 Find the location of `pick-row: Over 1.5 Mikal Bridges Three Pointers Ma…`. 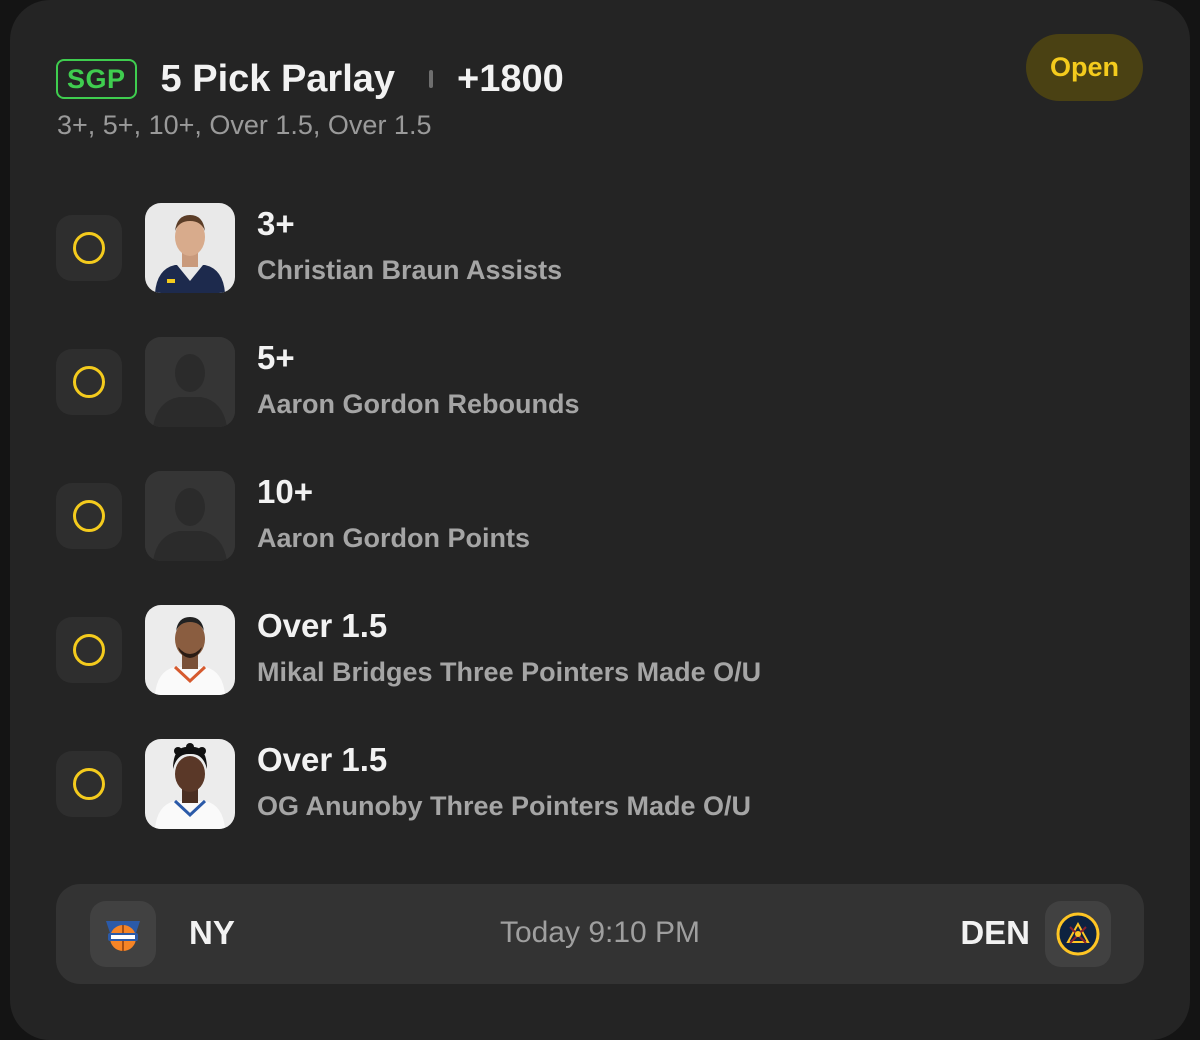

pick-row: Over 1.5 Mikal Bridges Three Pointers Ma… is located at coordinates (606, 650).